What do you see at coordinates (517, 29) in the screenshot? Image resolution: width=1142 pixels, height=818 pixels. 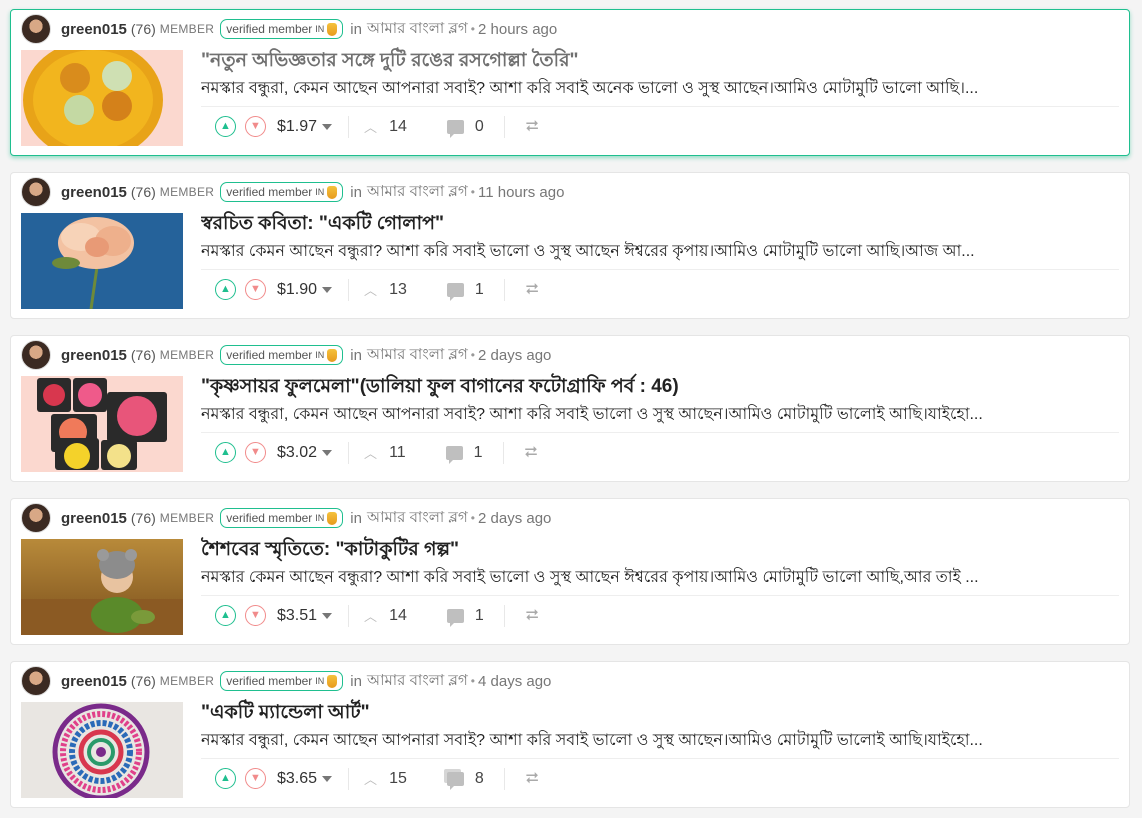 I see `post-time: 2 hours ago` at bounding box center [517, 29].